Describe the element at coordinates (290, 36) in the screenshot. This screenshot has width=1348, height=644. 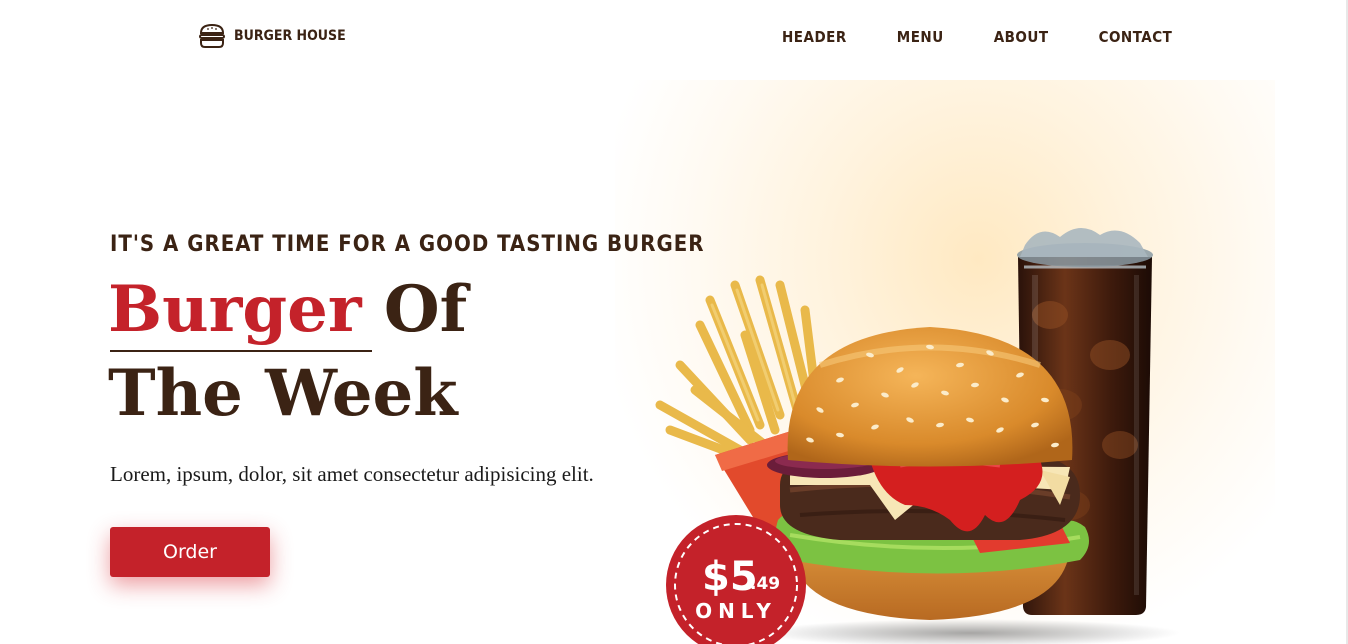
I see `brand-name: BURGER HOUSE` at that location.